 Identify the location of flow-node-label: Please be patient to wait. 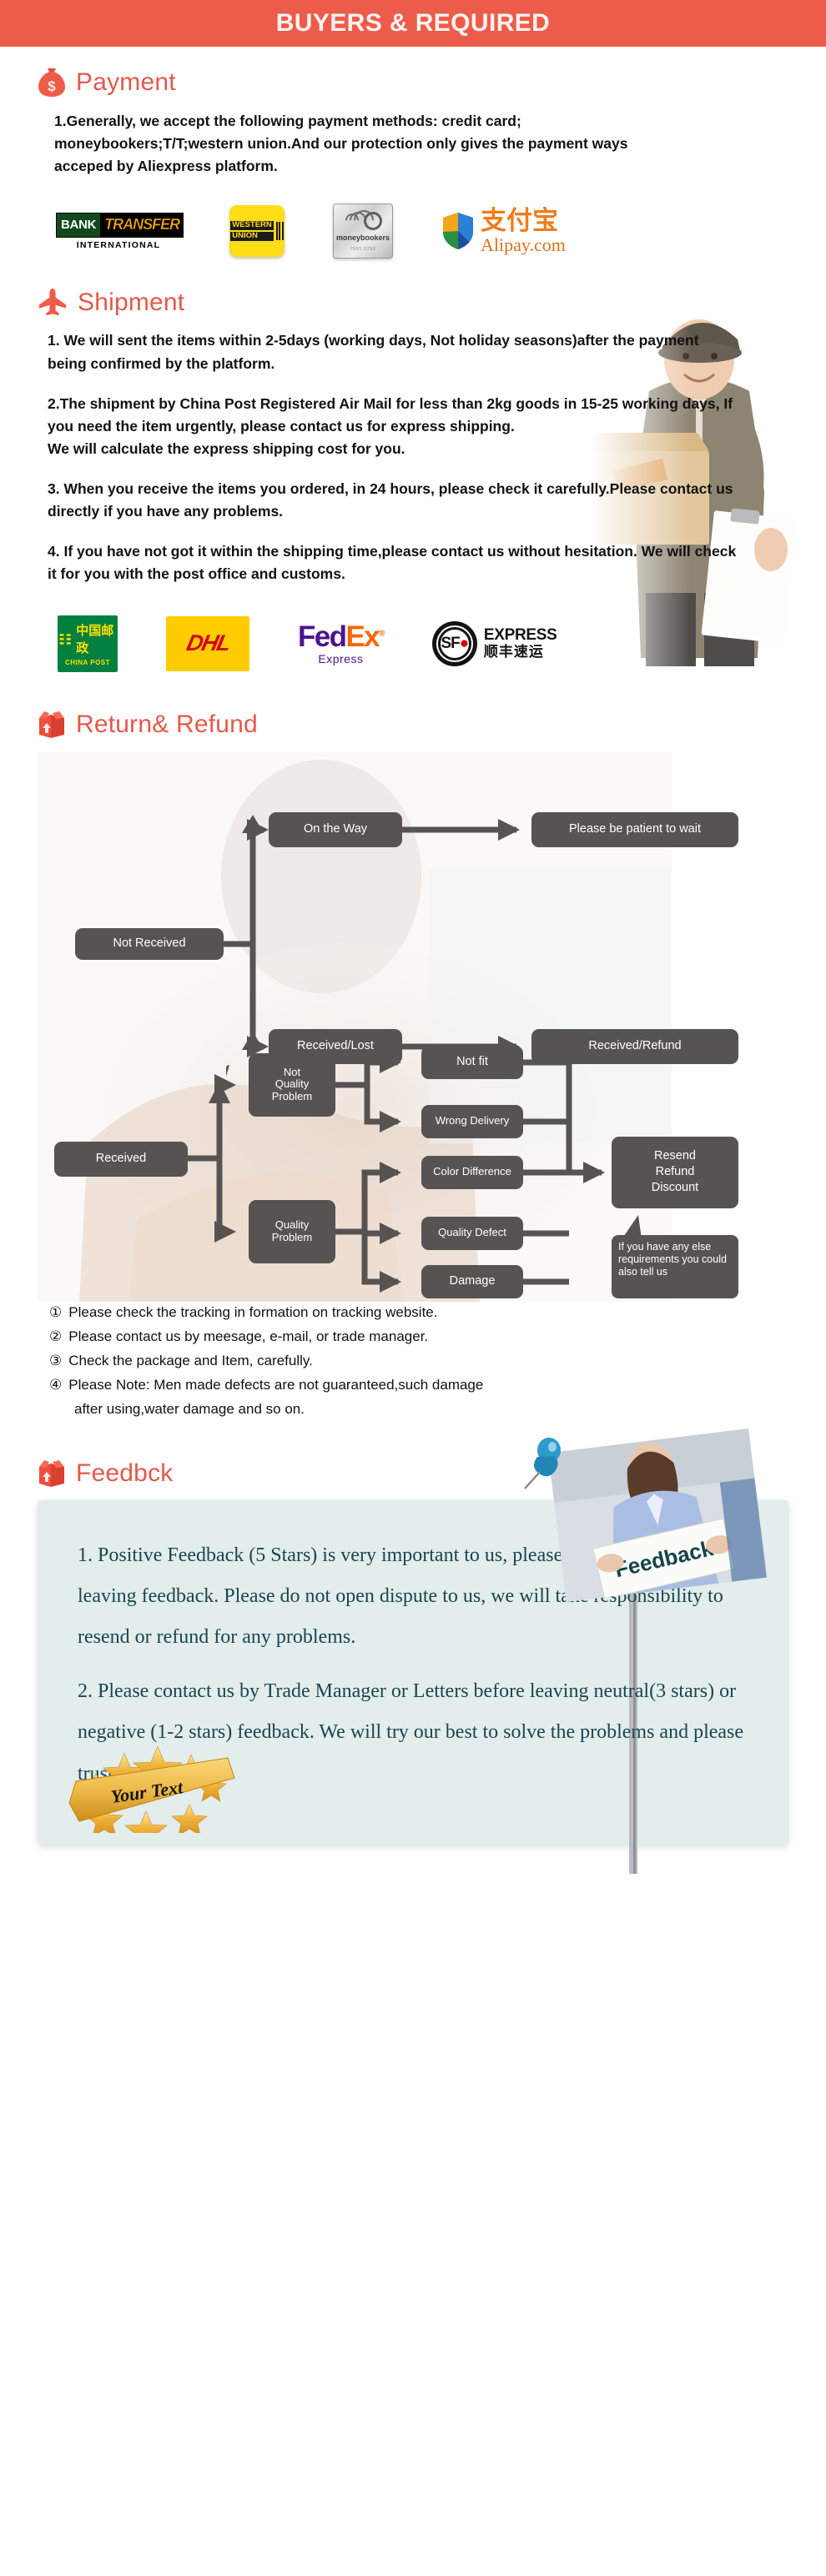
(635, 829).